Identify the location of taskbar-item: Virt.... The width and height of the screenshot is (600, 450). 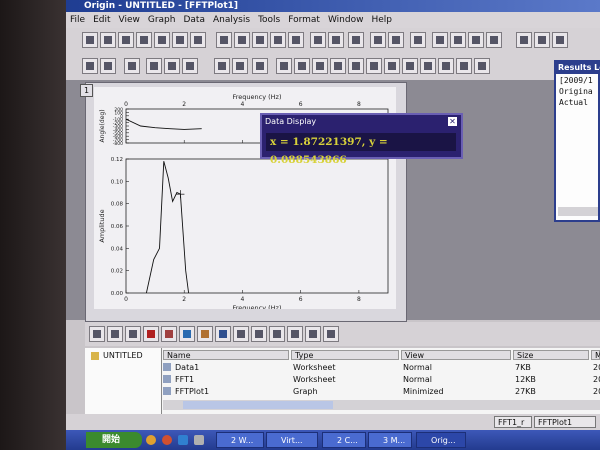
(292, 440).